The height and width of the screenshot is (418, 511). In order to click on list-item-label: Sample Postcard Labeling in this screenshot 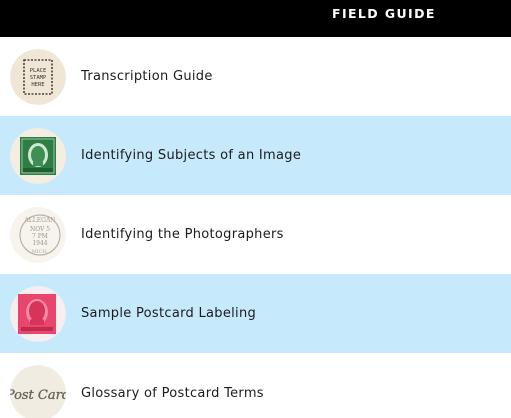, I will do `click(169, 313)`.